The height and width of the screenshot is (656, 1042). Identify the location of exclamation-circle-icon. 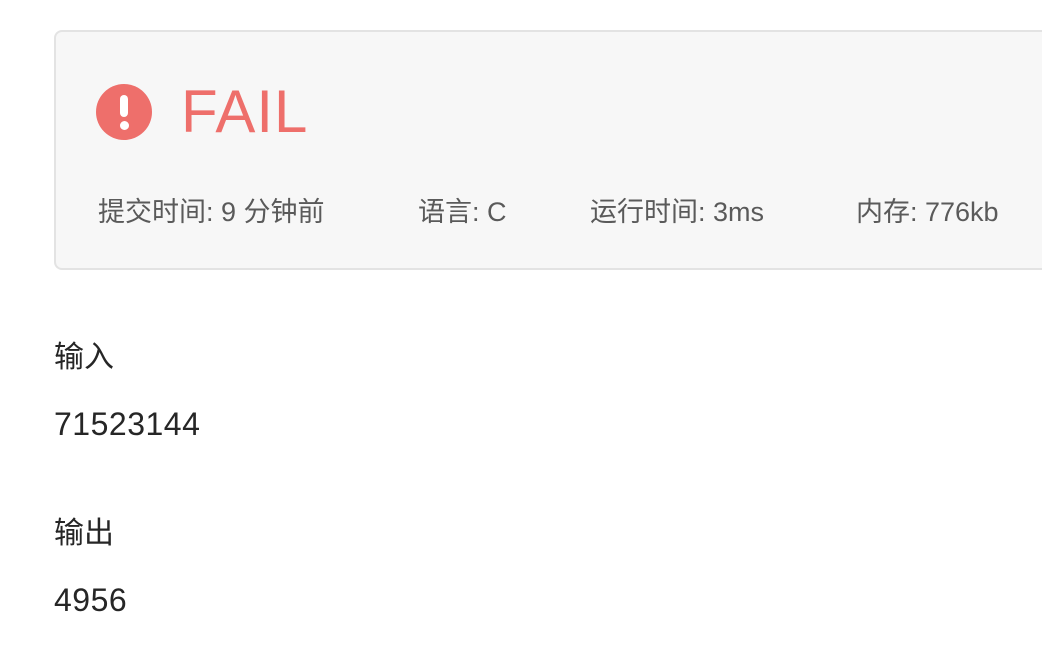
(124, 112).